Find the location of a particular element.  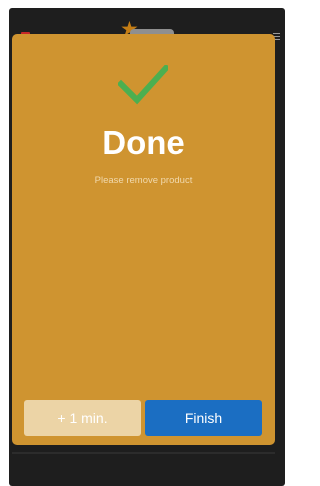

bottom-bar is located at coordinates (143, 453).